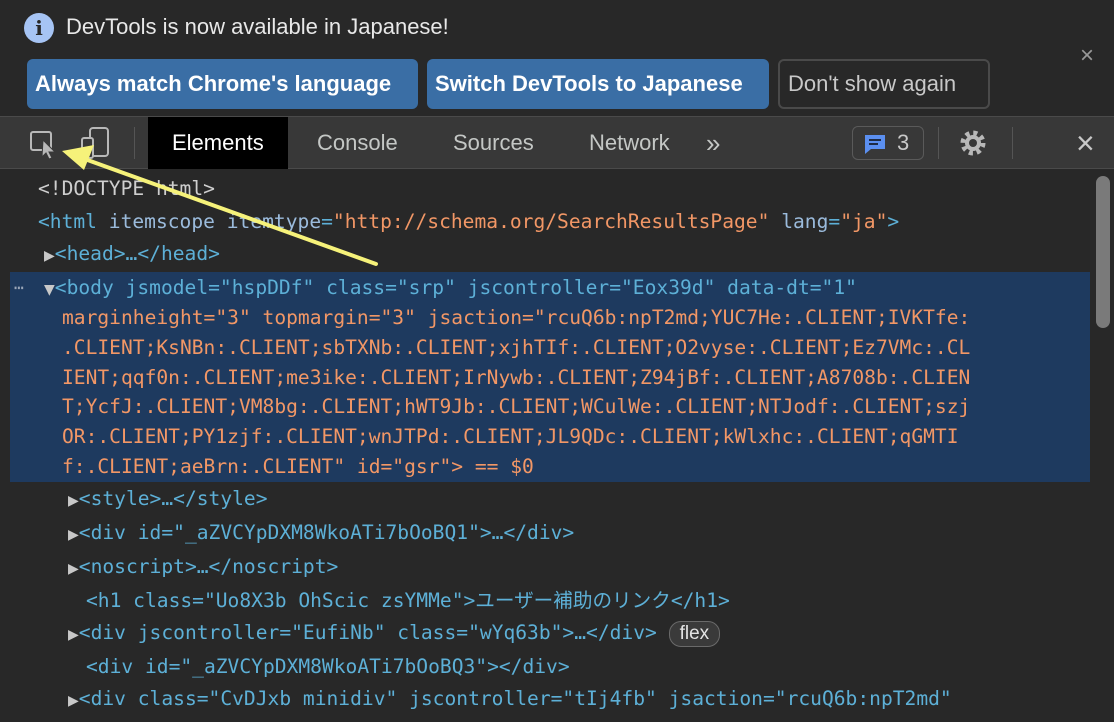 The height and width of the screenshot is (722, 1114). I want to click on issues-count: 3, so click(903, 142).